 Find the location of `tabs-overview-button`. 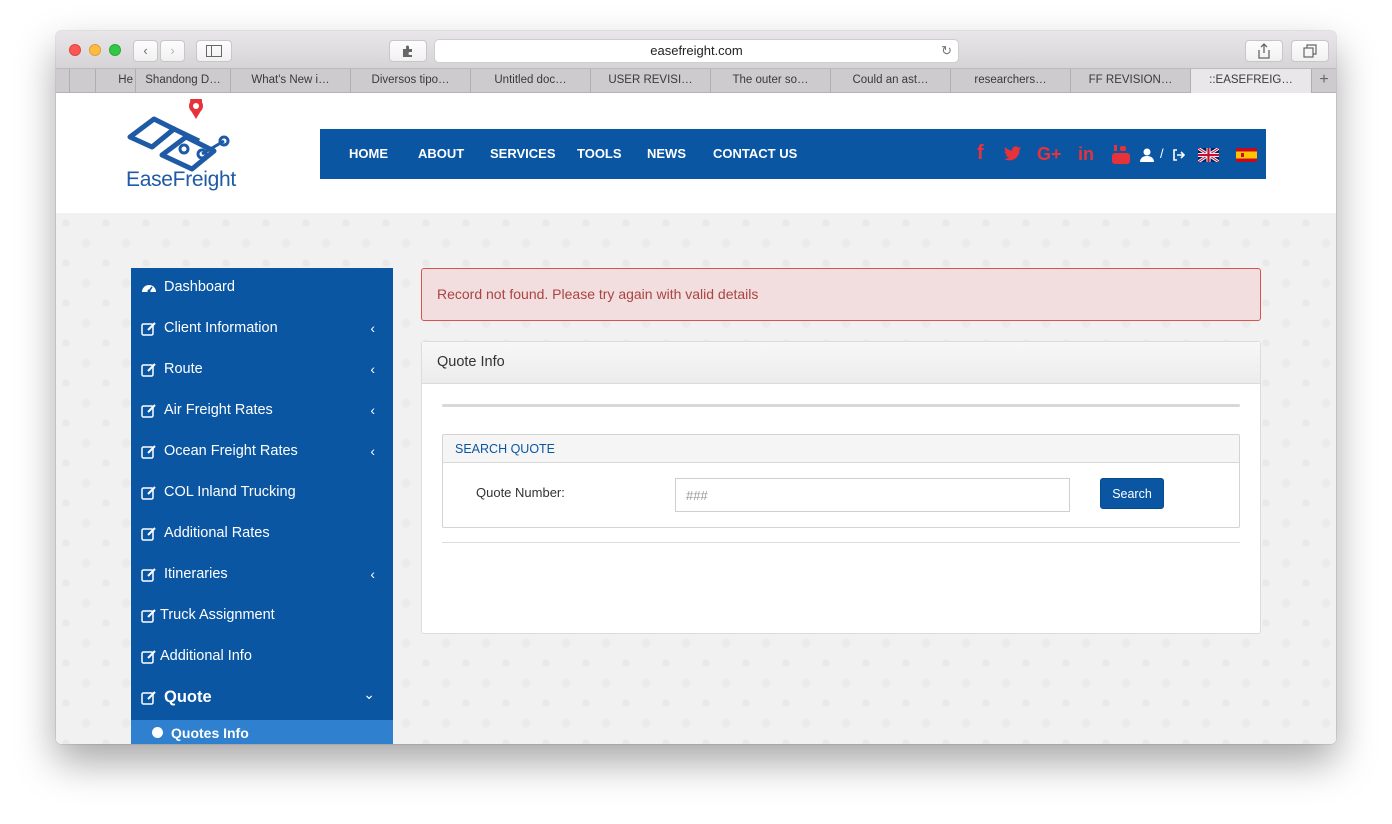

tabs-overview-button is located at coordinates (1310, 51).